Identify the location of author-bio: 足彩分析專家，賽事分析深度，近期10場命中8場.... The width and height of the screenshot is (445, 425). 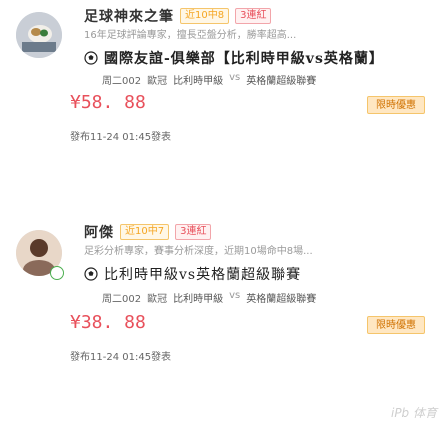
(198, 251).